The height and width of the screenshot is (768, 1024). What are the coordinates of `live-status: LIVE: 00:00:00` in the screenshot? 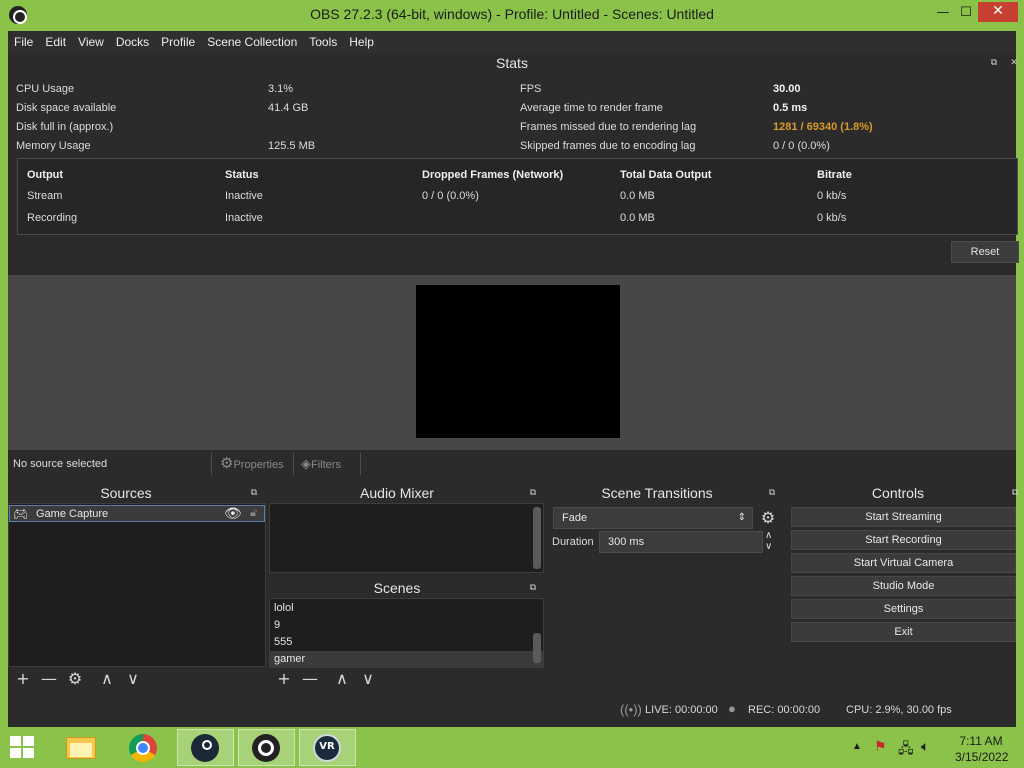 It's located at (681, 710).